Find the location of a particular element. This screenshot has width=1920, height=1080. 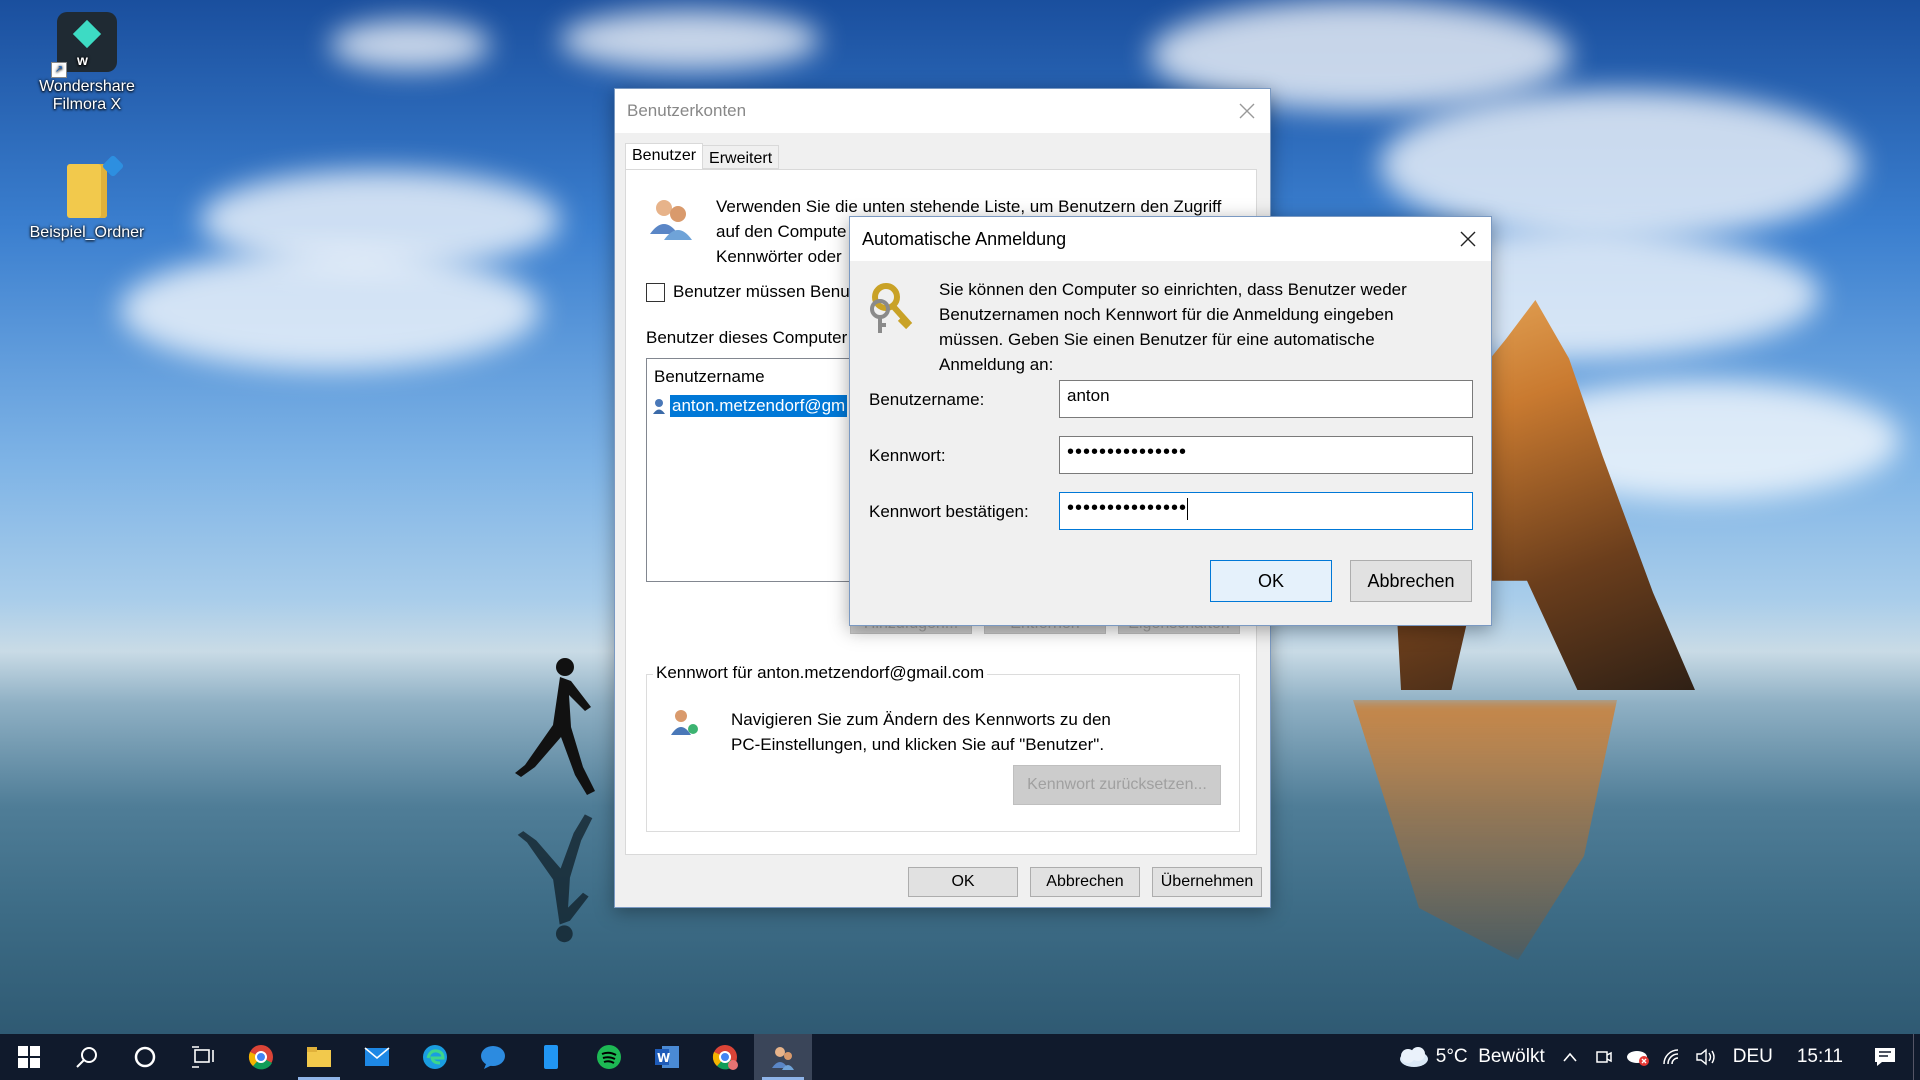

tray-onedrive is located at coordinates (1638, 1057).